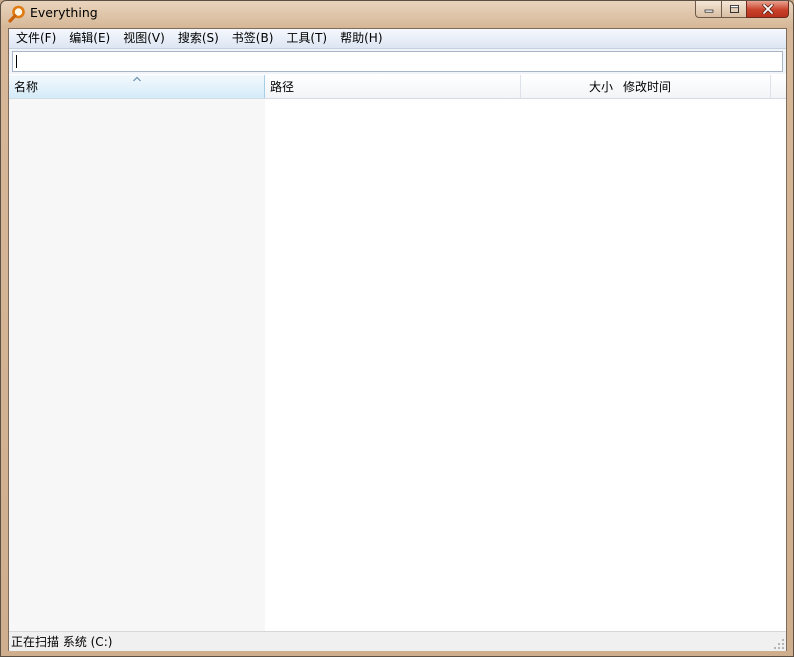 This screenshot has height=657, width=794. What do you see at coordinates (36, 38) in the screenshot?
I see `menu-file: 文件(F)` at bounding box center [36, 38].